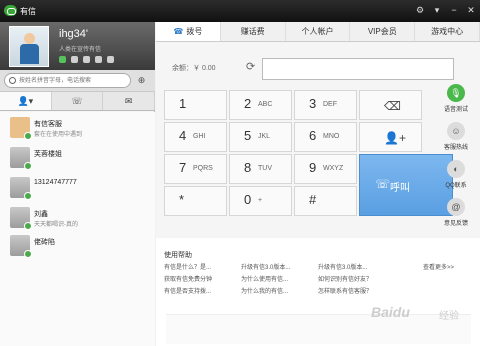  What do you see at coordinates (240, 11) in the screenshot?
I see `title-bar: 有信 ⚙ ▾ − ✕` at bounding box center [240, 11].